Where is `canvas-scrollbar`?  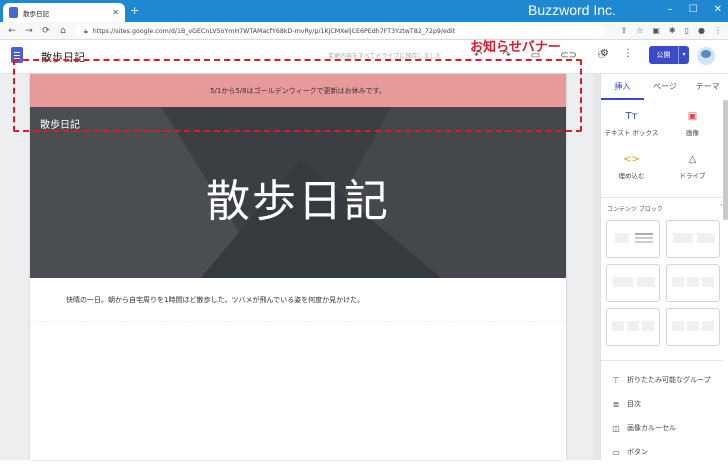 canvas-scrollbar is located at coordinates (596, 267).